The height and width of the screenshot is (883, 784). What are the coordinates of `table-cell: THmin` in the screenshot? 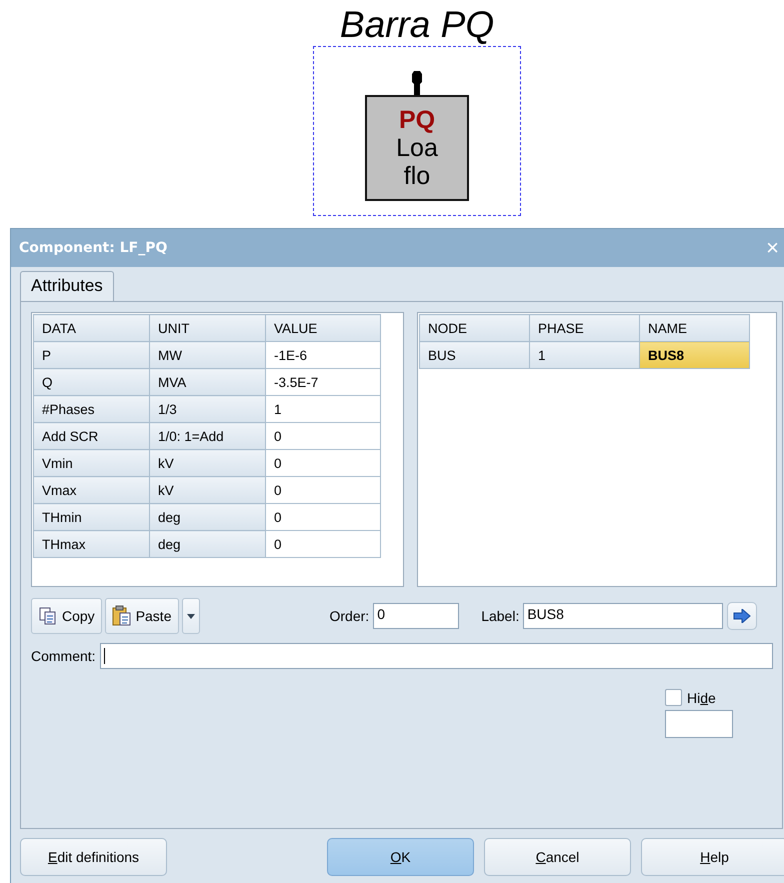 It's located at (92, 517).